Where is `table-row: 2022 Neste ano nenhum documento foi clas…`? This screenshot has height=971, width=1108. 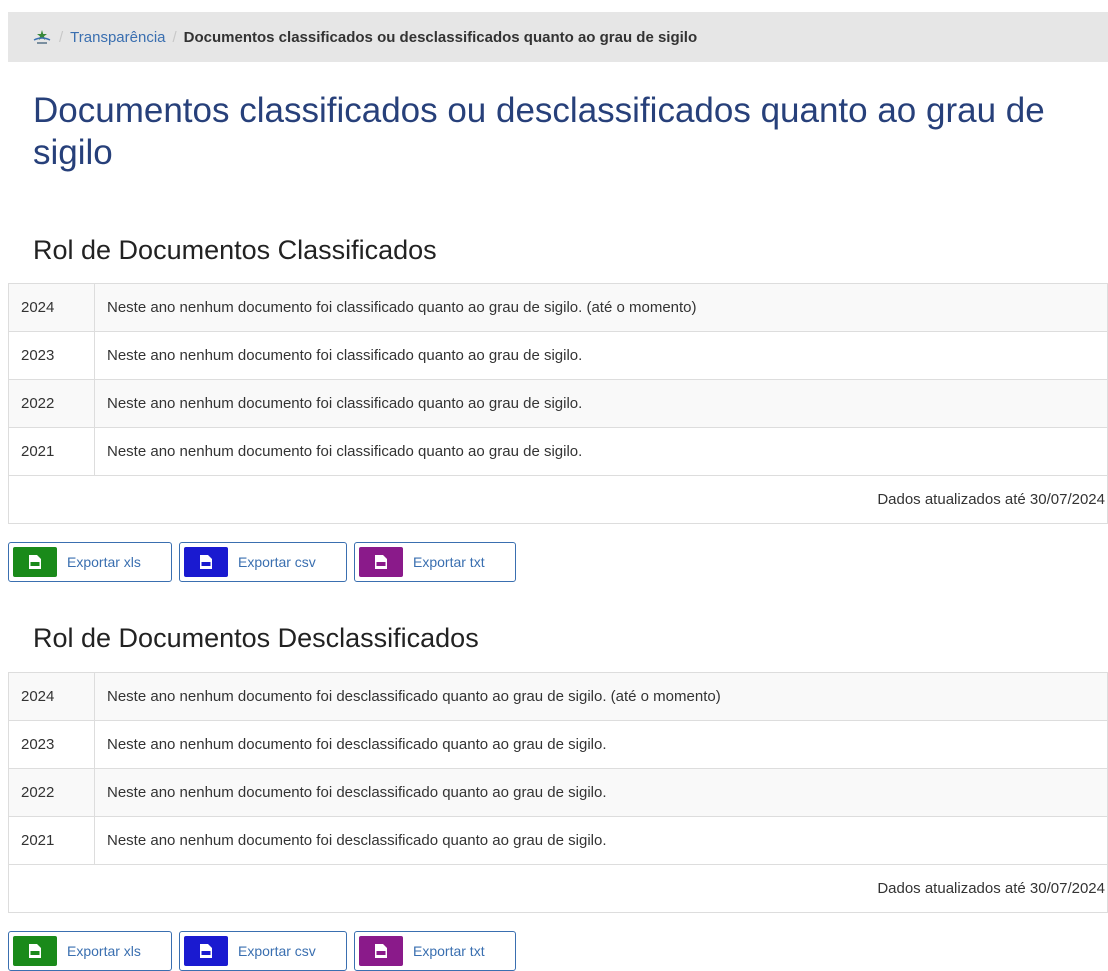
table-row: 2022 Neste ano nenhum documento foi clas… is located at coordinates (558, 403).